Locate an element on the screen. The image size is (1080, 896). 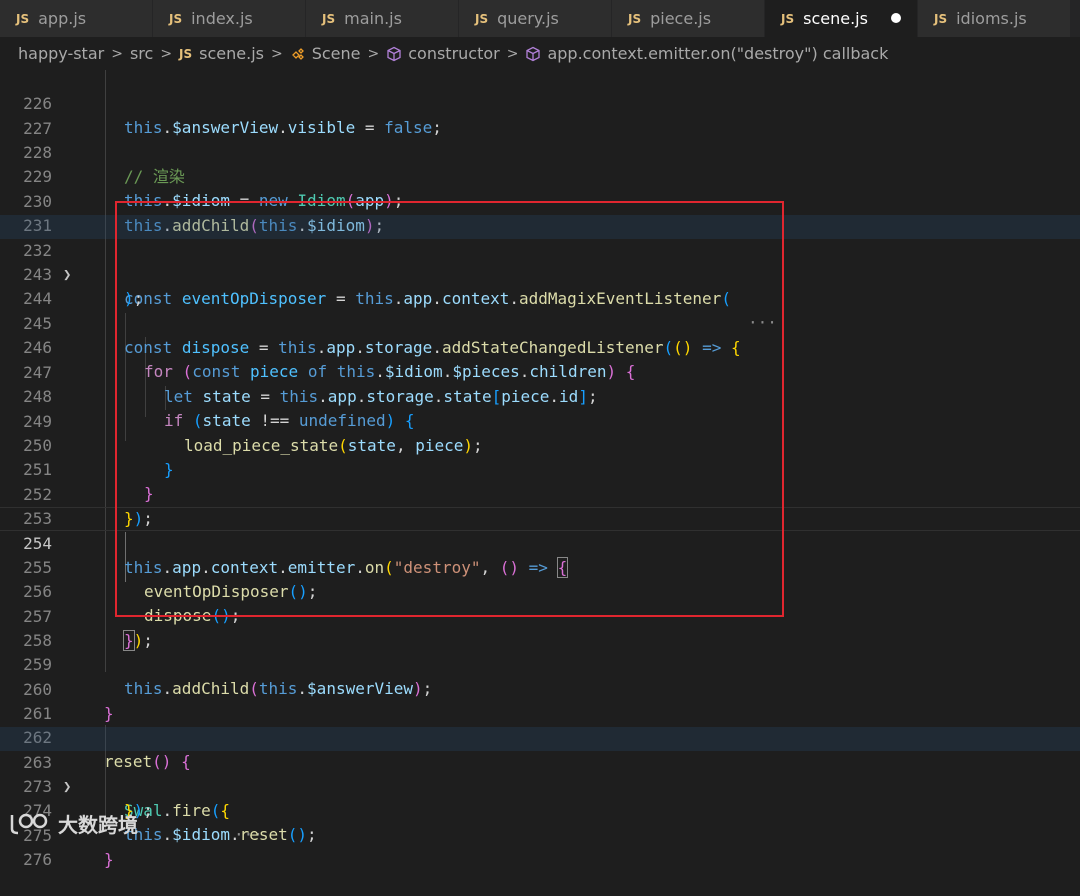
code-line: 260 } is located at coordinates (540, 688).